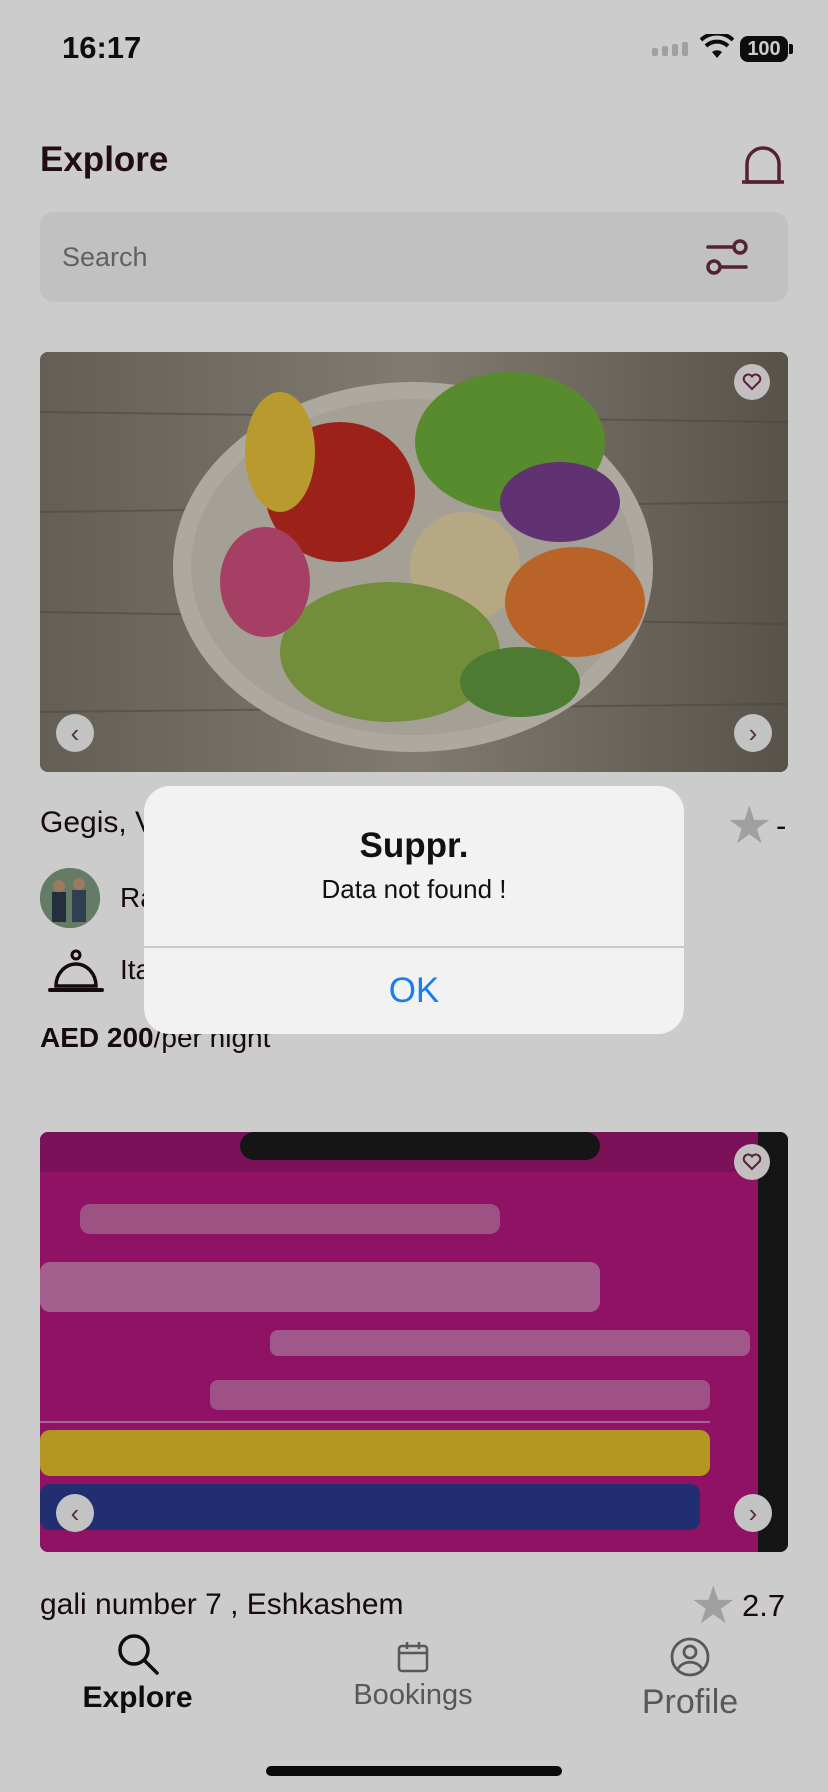  What do you see at coordinates (414, 910) in the screenshot?
I see `alert-dialog: Suppr. Data not found ! OK` at bounding box center [414, 910].